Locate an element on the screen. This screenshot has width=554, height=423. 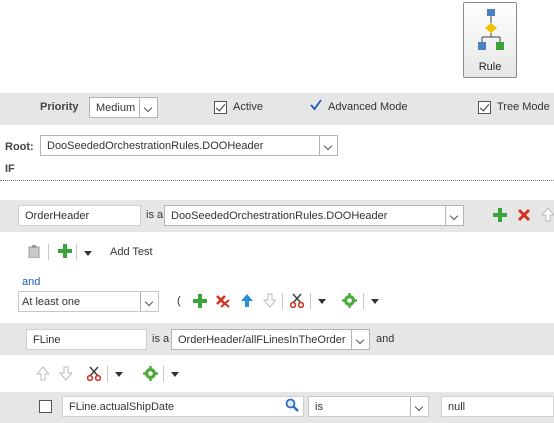
pattern2-fact-type-select: OrderHeader/allFLinesInTheOrder is located at coordinates (270, 339).